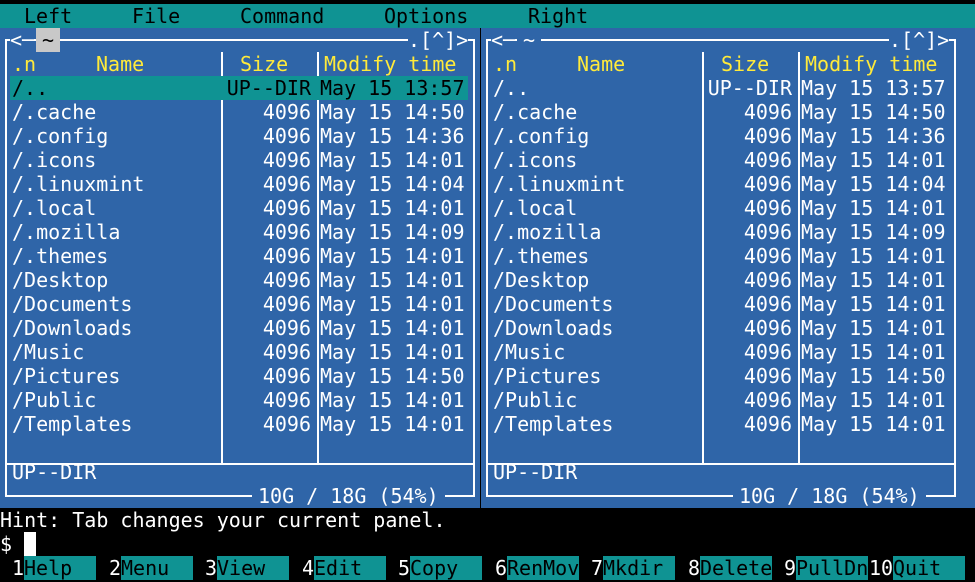 Image resolution: width=975 pixels, height=582 pixels. What do you see at coordinates (601, 64) in the screenshot?
I see `right-header-name: Name` at bounding box center [601, 64].